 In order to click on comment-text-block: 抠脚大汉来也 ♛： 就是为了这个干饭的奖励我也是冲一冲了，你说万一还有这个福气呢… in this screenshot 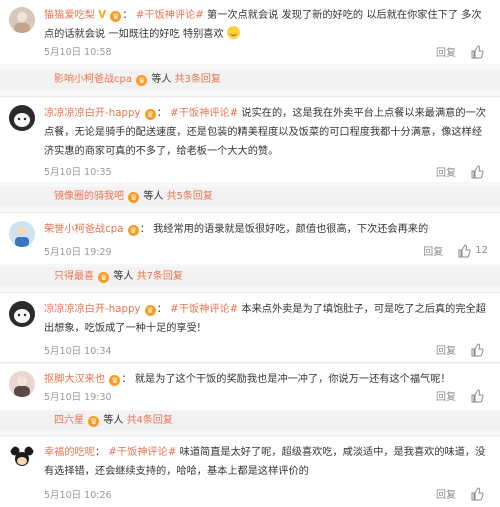, I will do `click(247, 380)`.